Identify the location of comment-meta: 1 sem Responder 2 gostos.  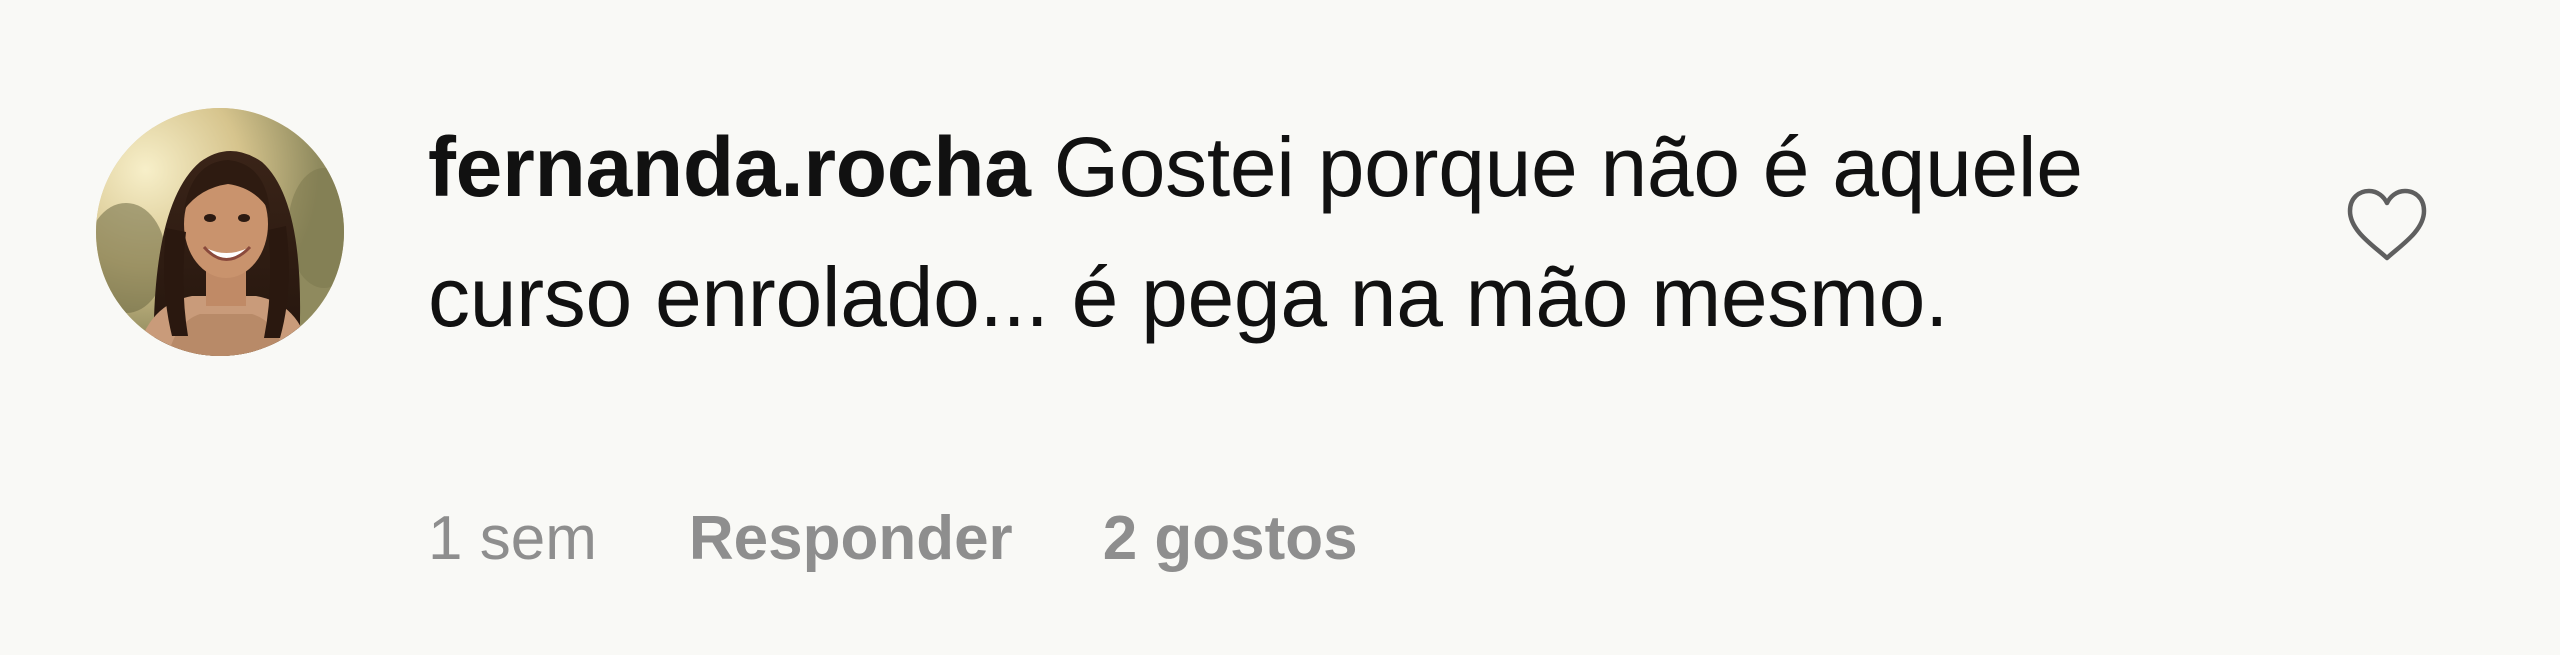
(893, 538).